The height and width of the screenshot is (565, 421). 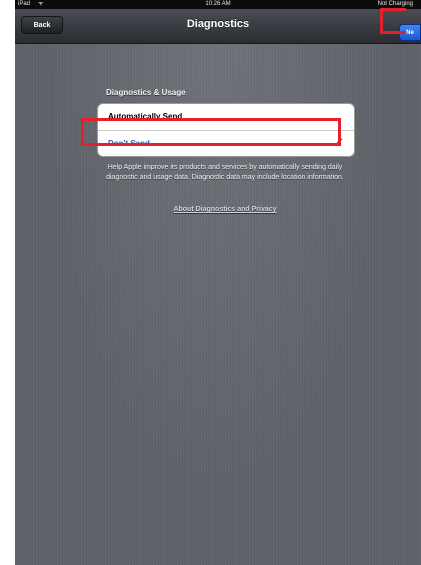 I want to click on about-diagnostics-link: About Diagnostics and Privacy, so click(x=225, y=209).